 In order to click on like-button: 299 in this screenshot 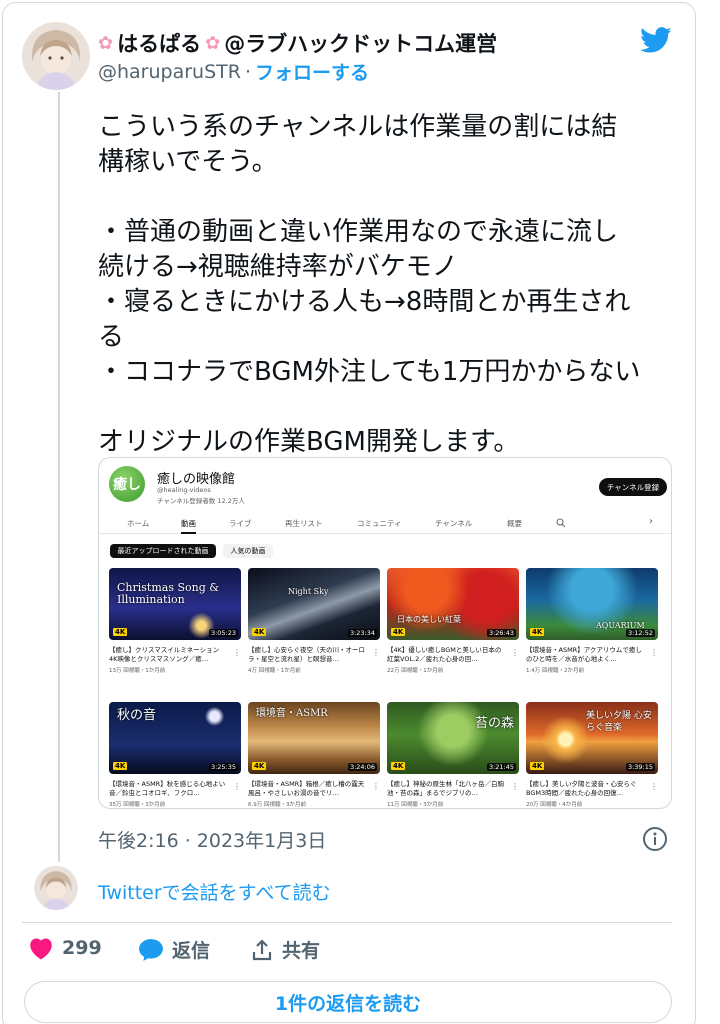, I will do `click(65, 948)`.